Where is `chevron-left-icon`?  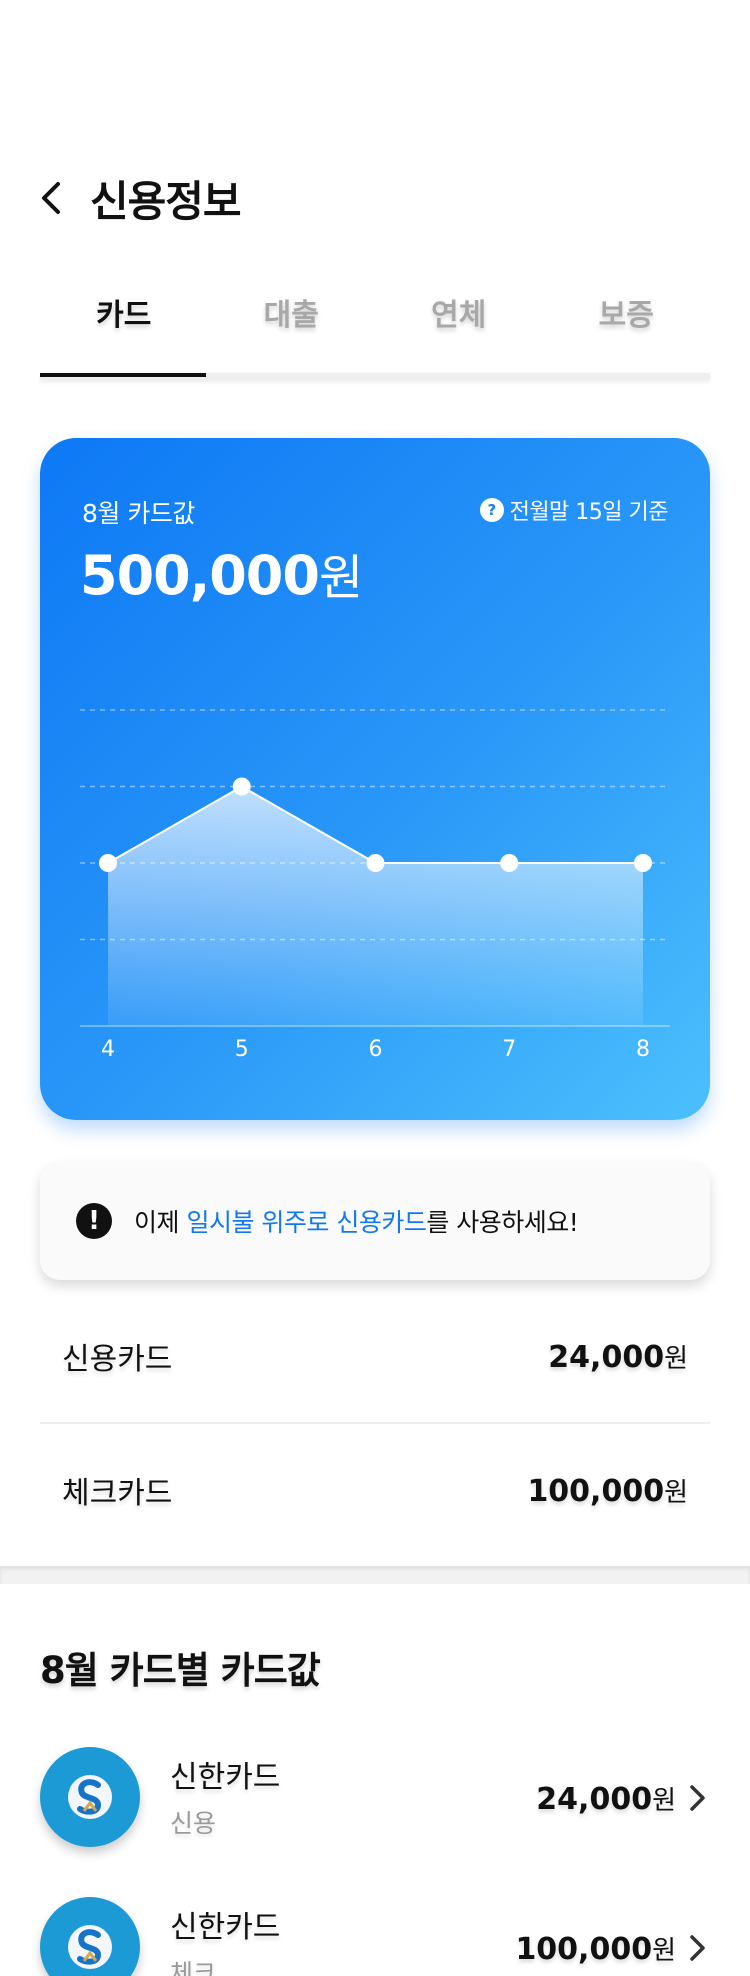 chevron-left-icon is located at coordinates (51, 198).